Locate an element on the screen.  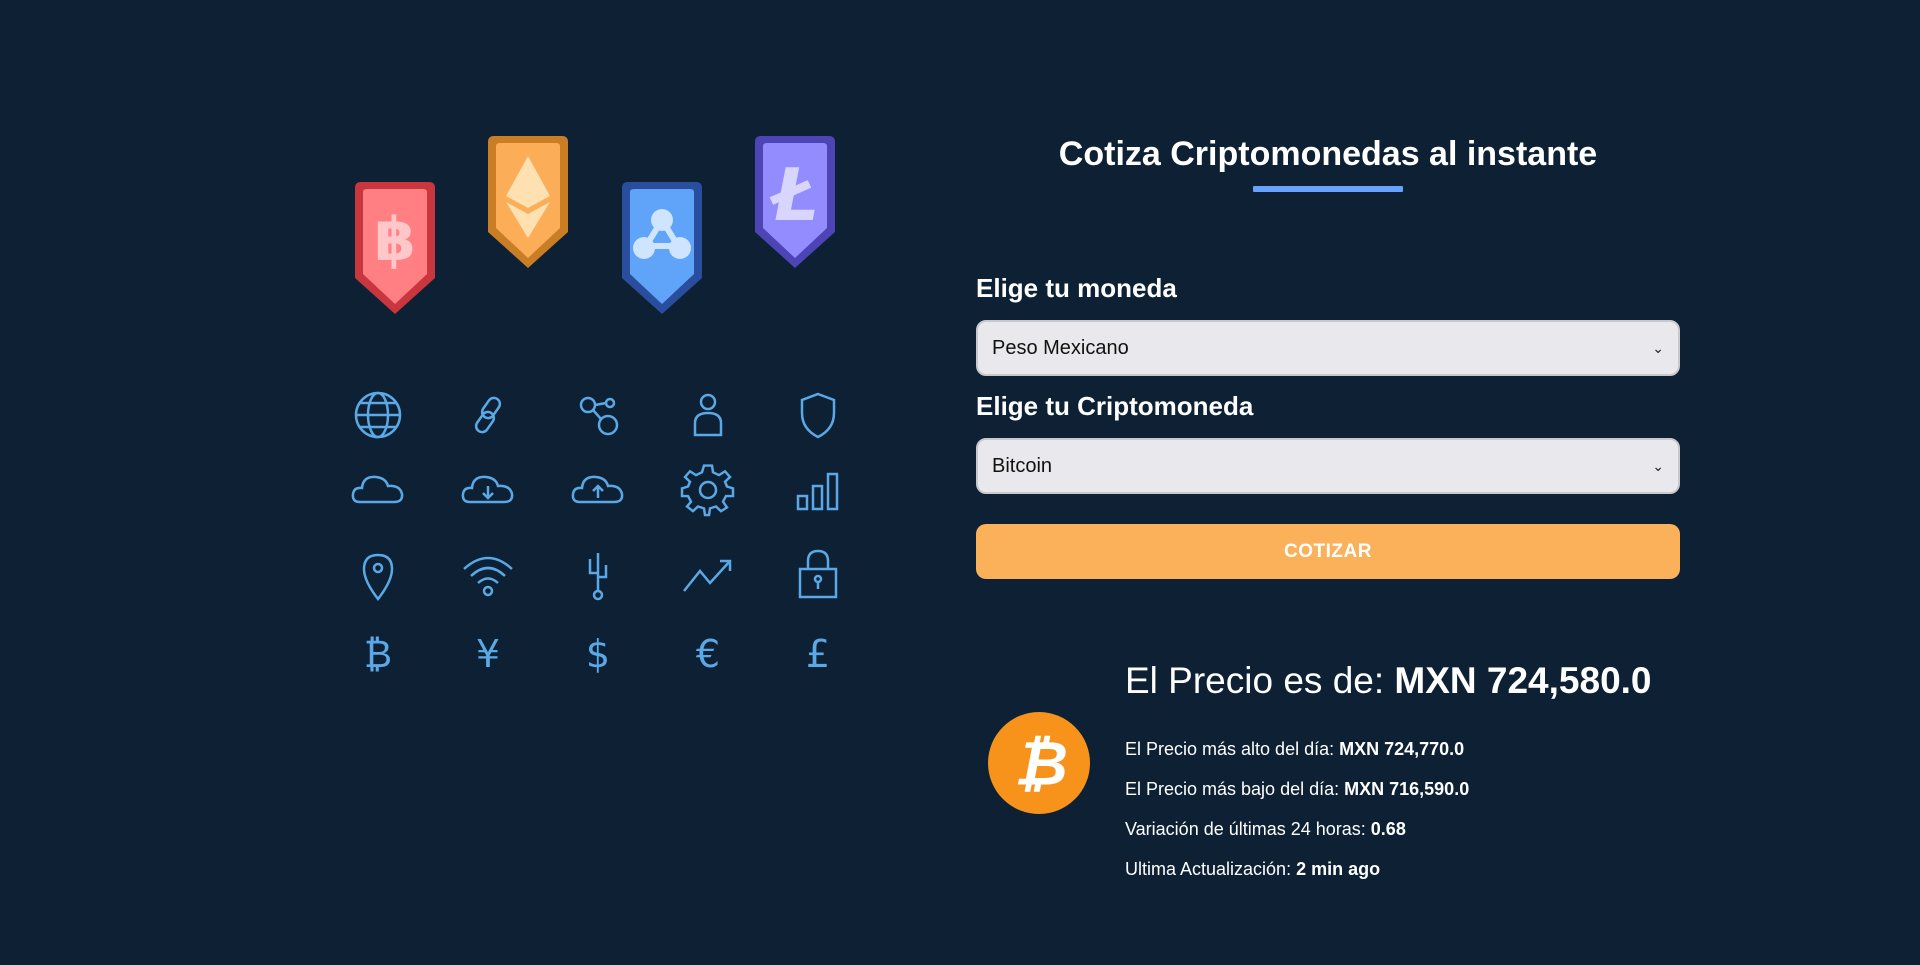
lock-icon is located at coordinates (818, 575).